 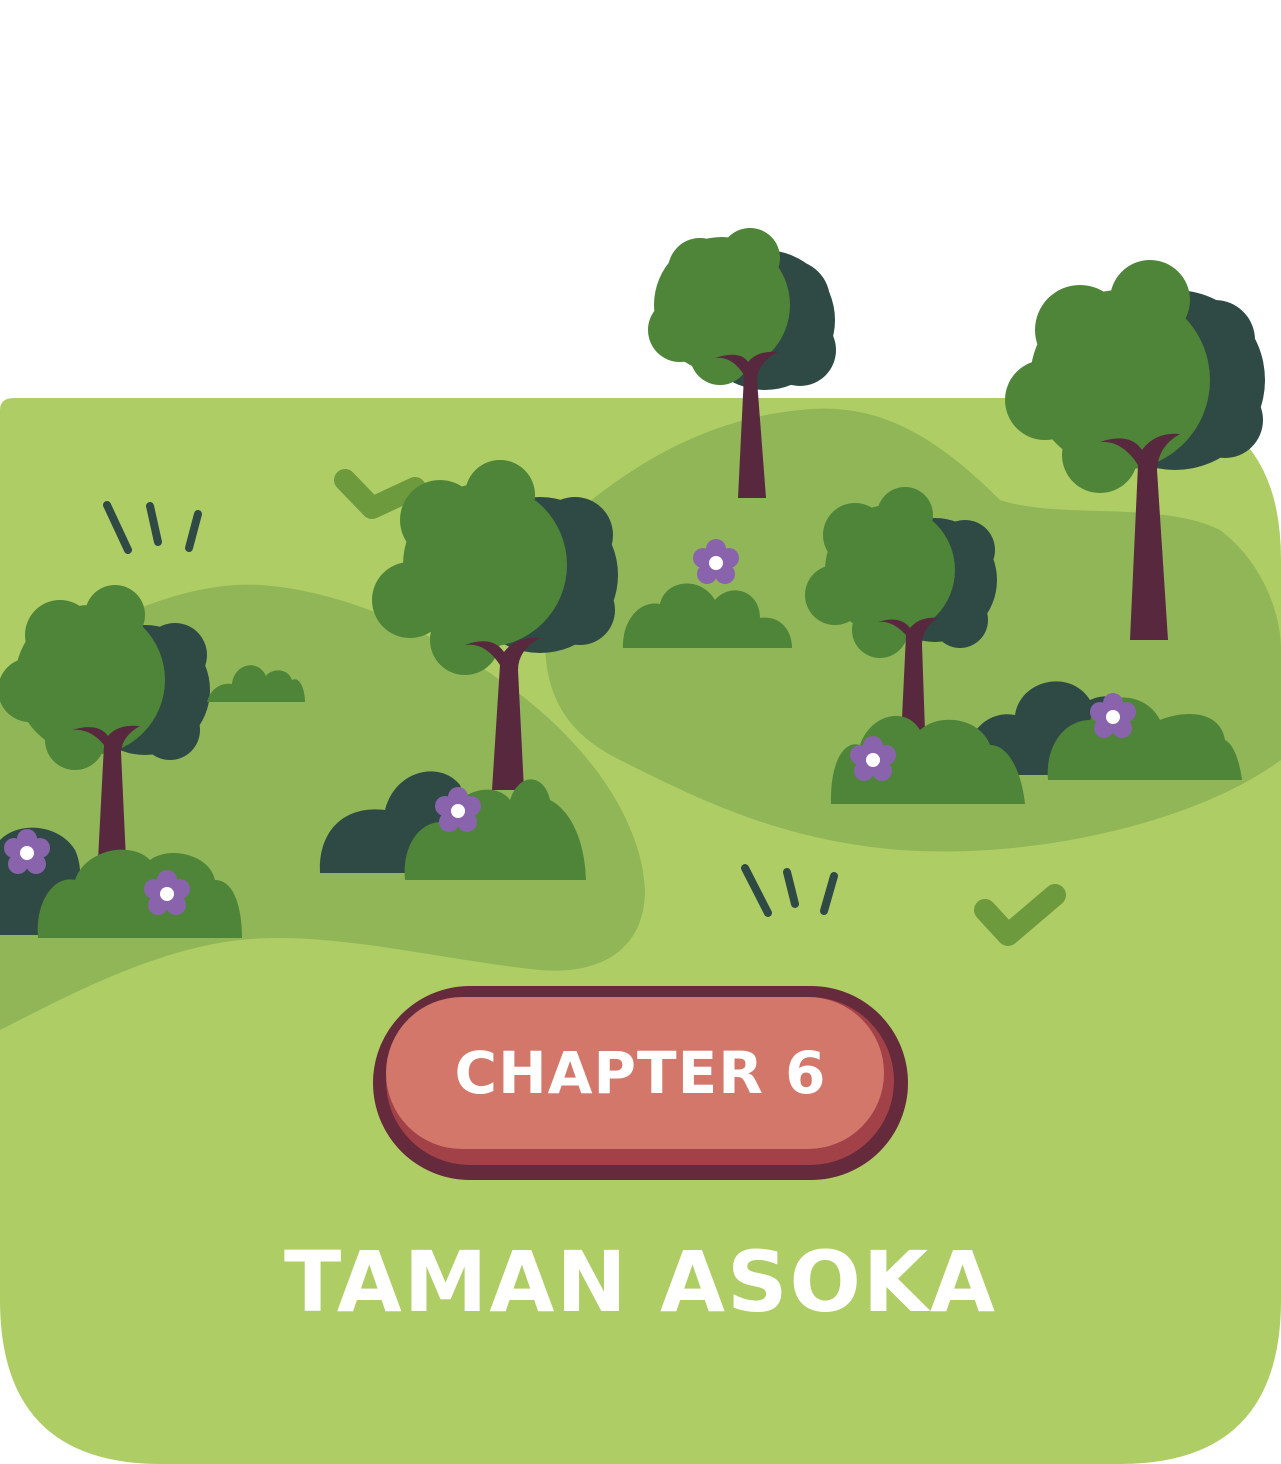 What do you see at coordinates (640, 1073) in the screenshot?
I see `chapter-number-label: CHAPTER 6` at bounding box center [640, 1073].